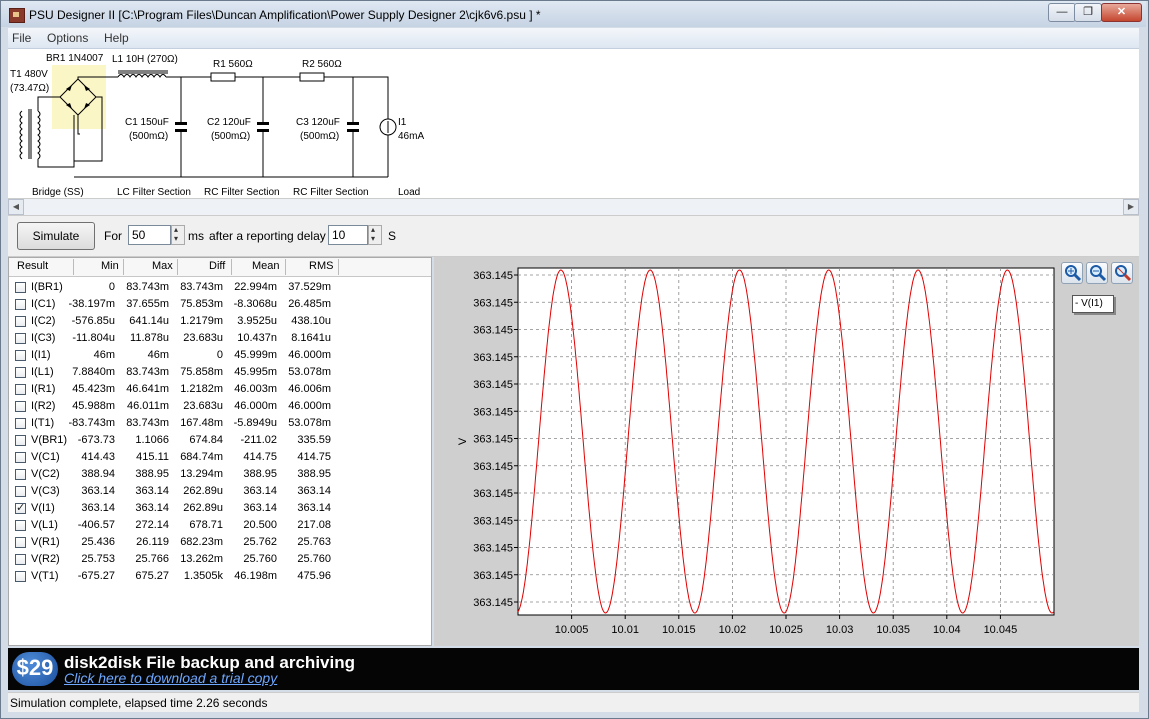 The image size is (1149, 719). What do you see at coordinates (201, 542) in the screenshot?
I see `cell-diff: 682.23m` at bounding box center [201, 542].